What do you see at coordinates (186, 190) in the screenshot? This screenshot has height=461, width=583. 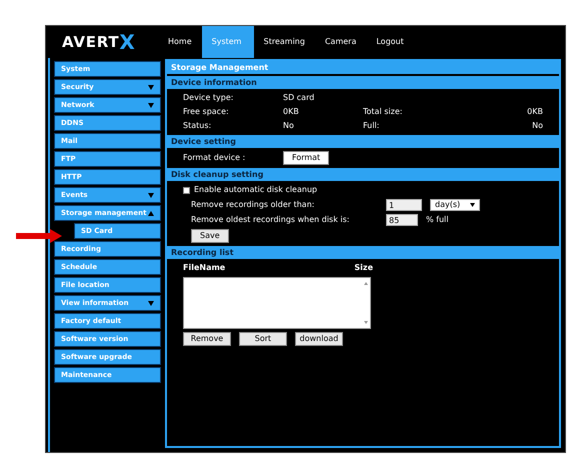 I see `checkbox` at bounding box center [186, 190].